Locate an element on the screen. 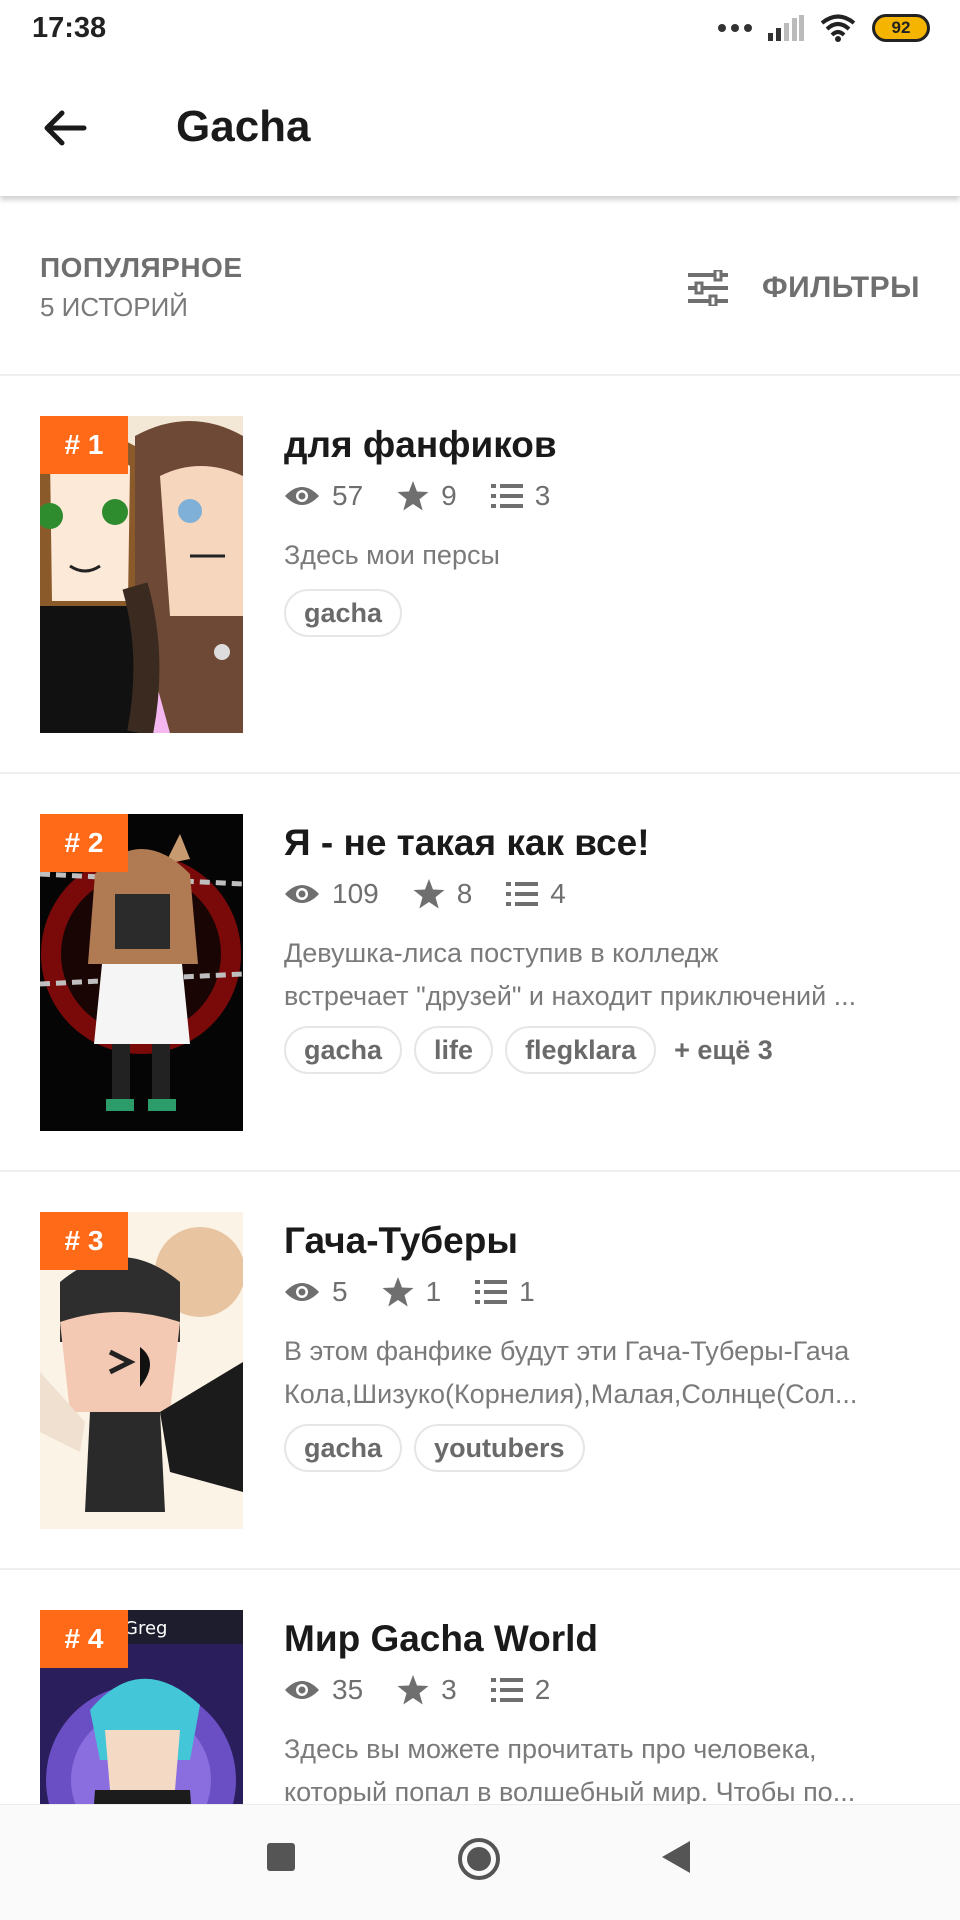 This screenshot has width=960, height=1920. story-description: Здесь мои персы is located at coordinates (604, 555).